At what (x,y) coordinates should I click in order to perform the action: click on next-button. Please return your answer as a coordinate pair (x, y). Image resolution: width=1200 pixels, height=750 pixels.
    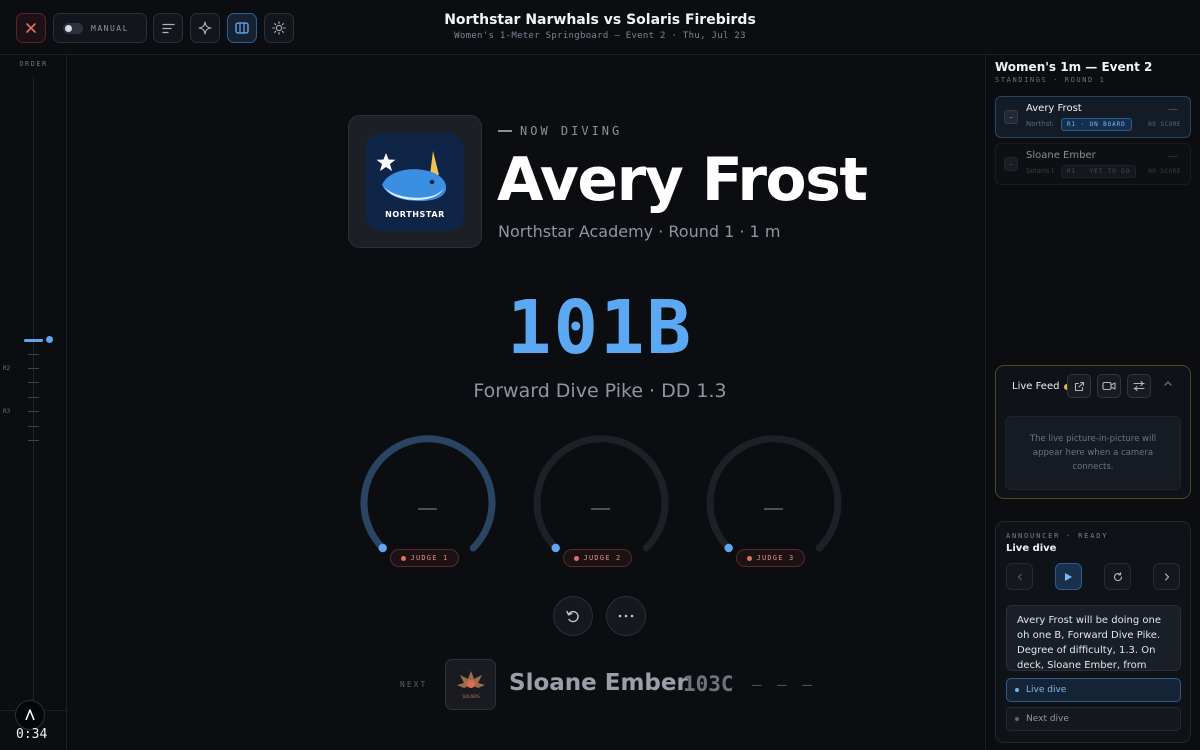
    Looking at the image, I should click on (1166, 576).